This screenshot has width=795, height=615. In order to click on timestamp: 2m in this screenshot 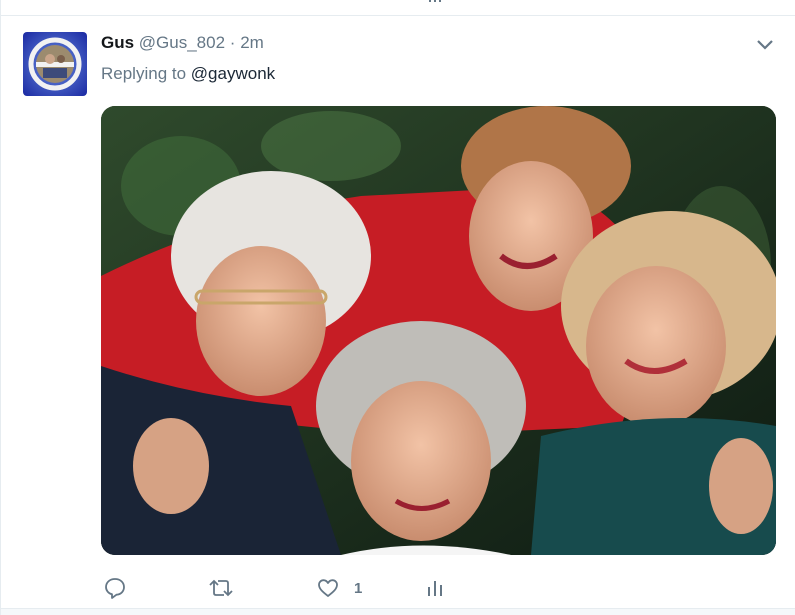, I will do `click(252, 42)`.